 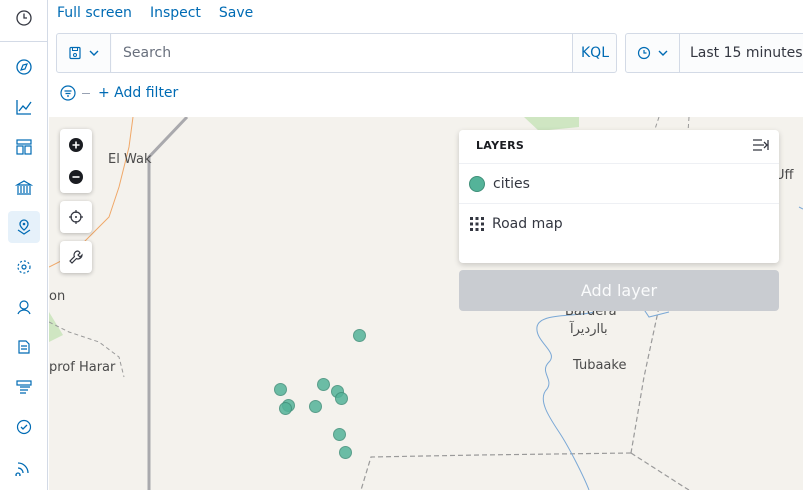 What do you see at coordinates (24, 347) in the screenshot?
I see `logs-icon` at bounding box center [24, 347].